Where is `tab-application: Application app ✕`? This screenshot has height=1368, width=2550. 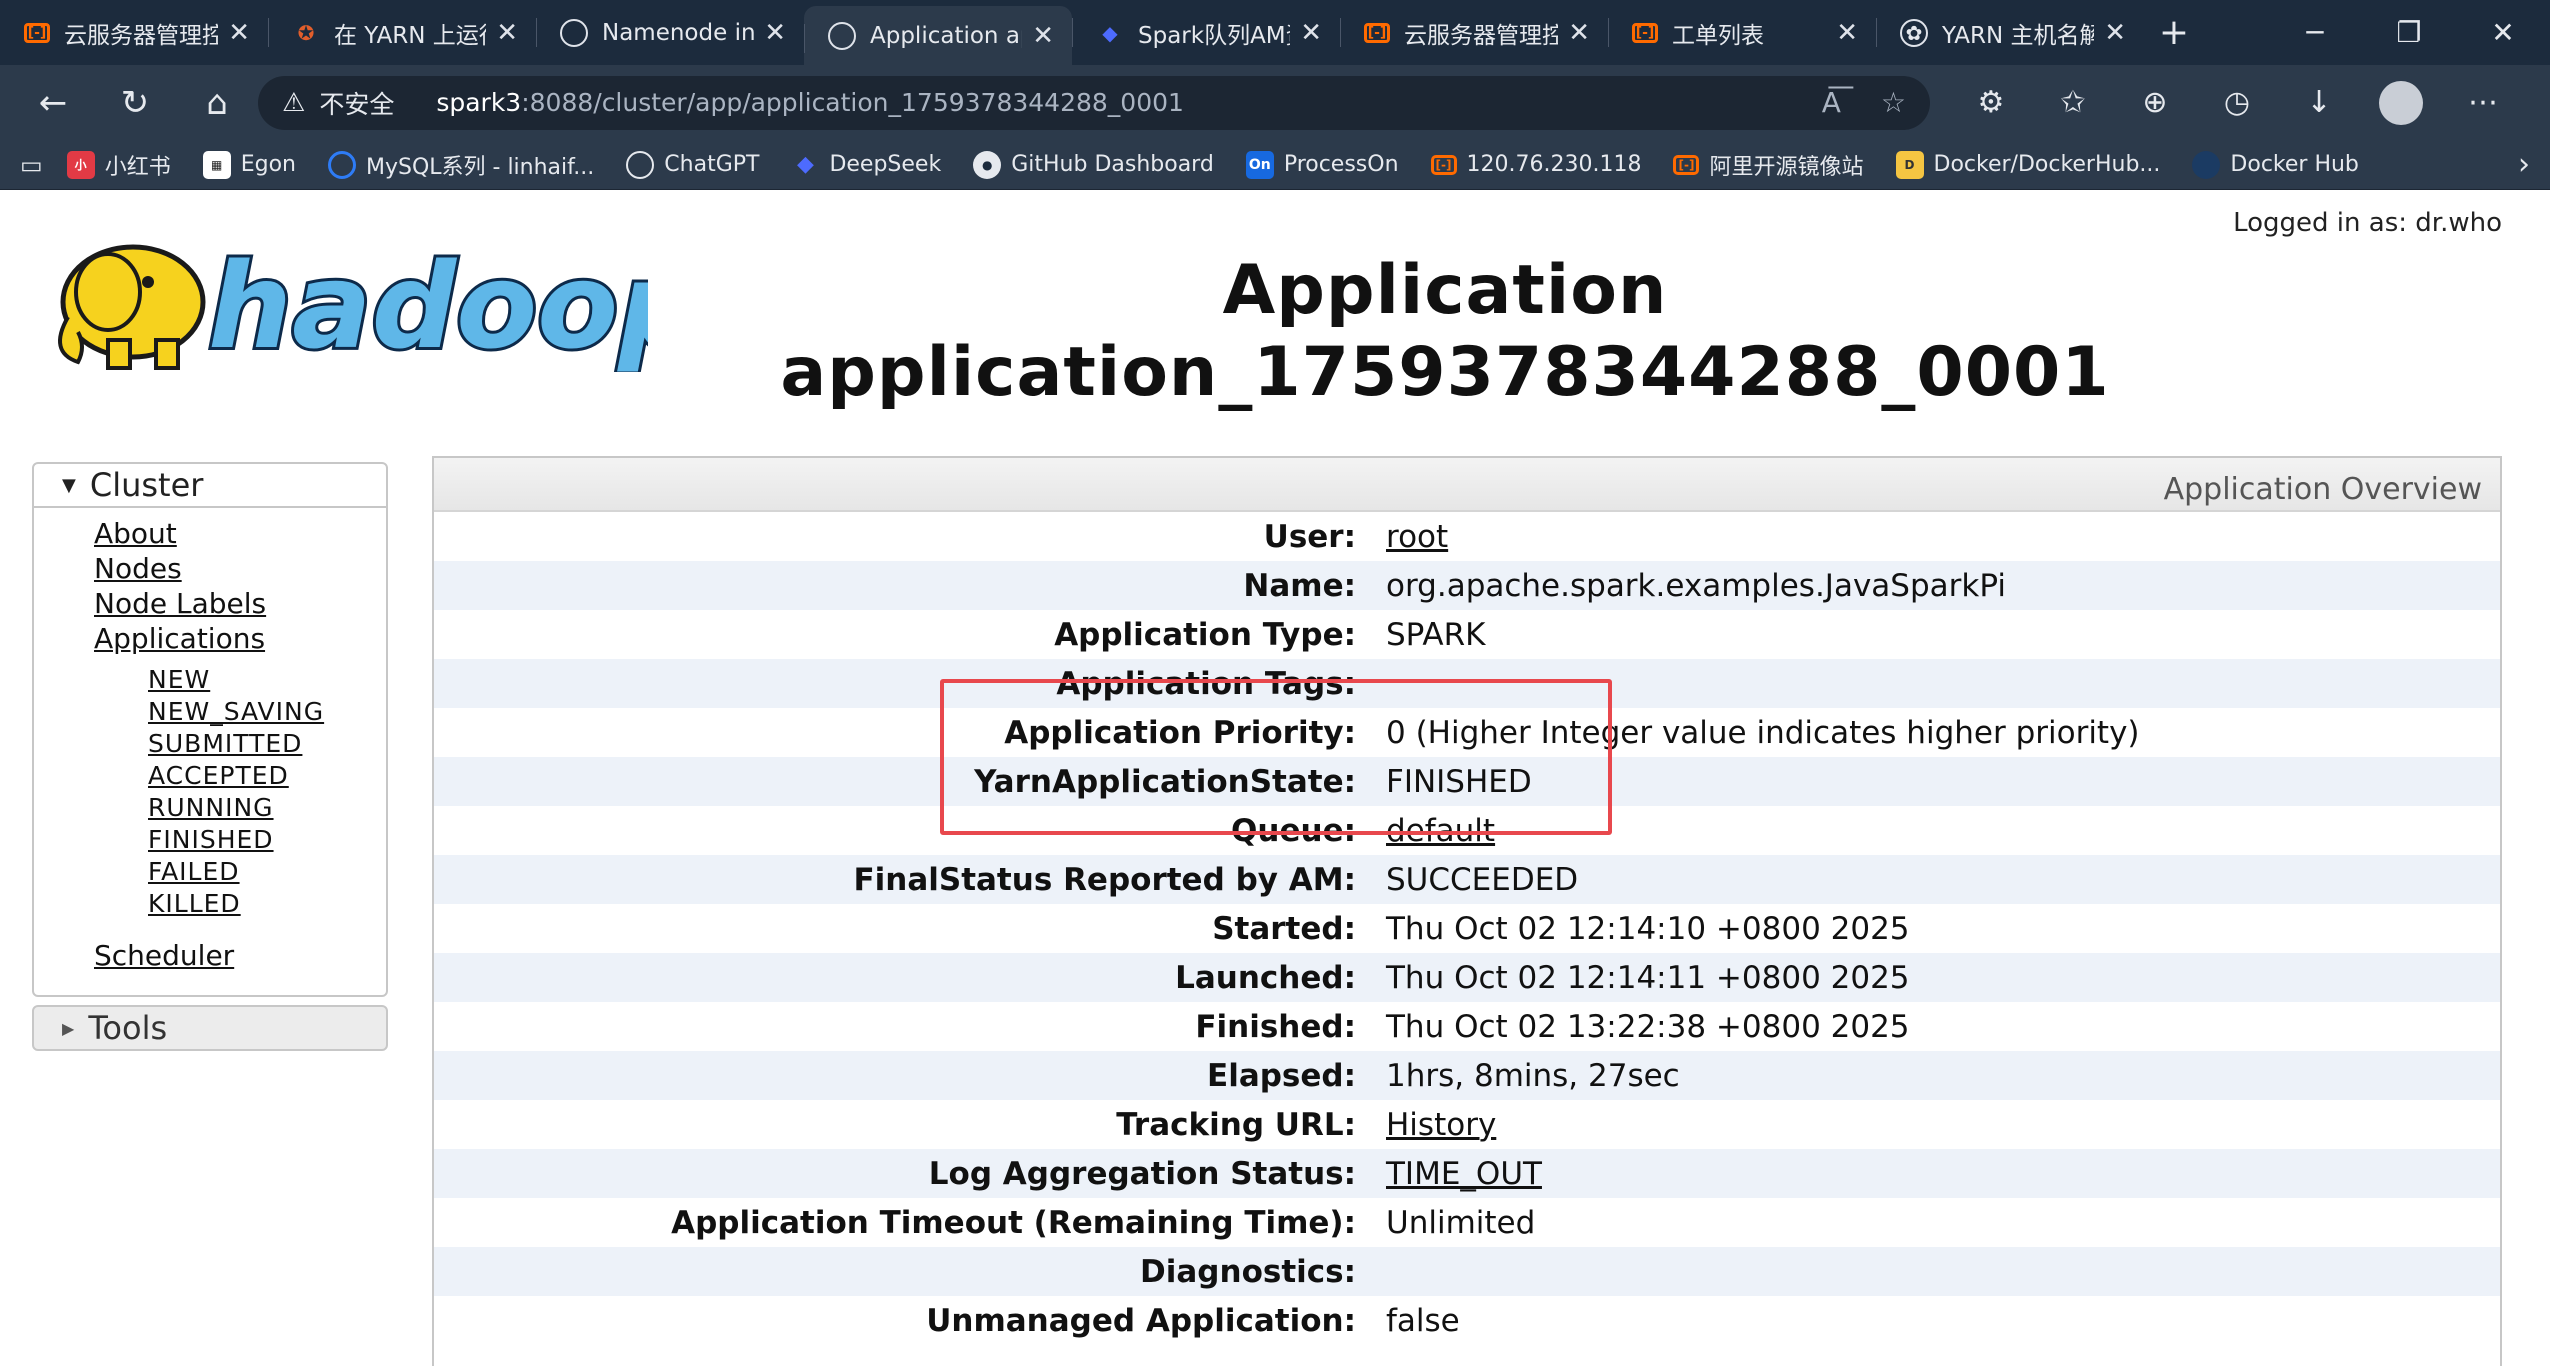
tab-application: Application app ✕ is located at coordinates (938, 35).